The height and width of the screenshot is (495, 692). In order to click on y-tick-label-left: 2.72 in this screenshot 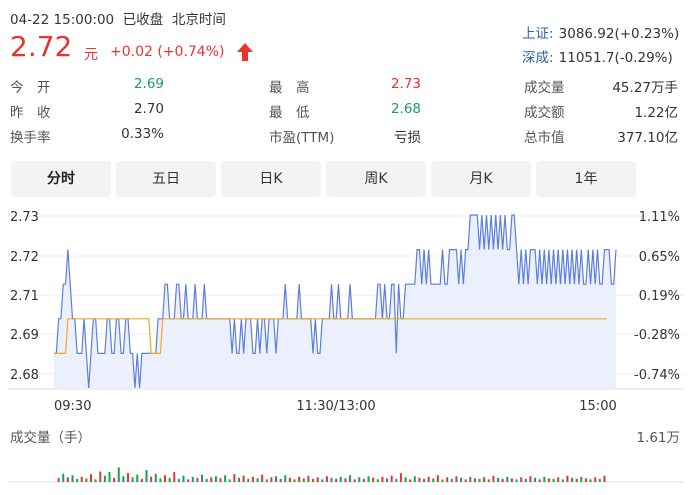, I will do `click(24, 257)`.